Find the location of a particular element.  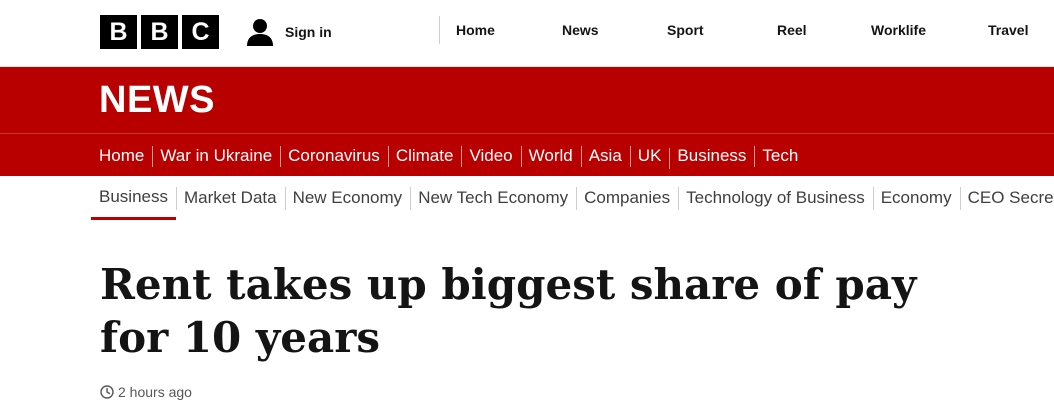

secondary-nav-market-data: Market Data is located at coordinates (230, 198).